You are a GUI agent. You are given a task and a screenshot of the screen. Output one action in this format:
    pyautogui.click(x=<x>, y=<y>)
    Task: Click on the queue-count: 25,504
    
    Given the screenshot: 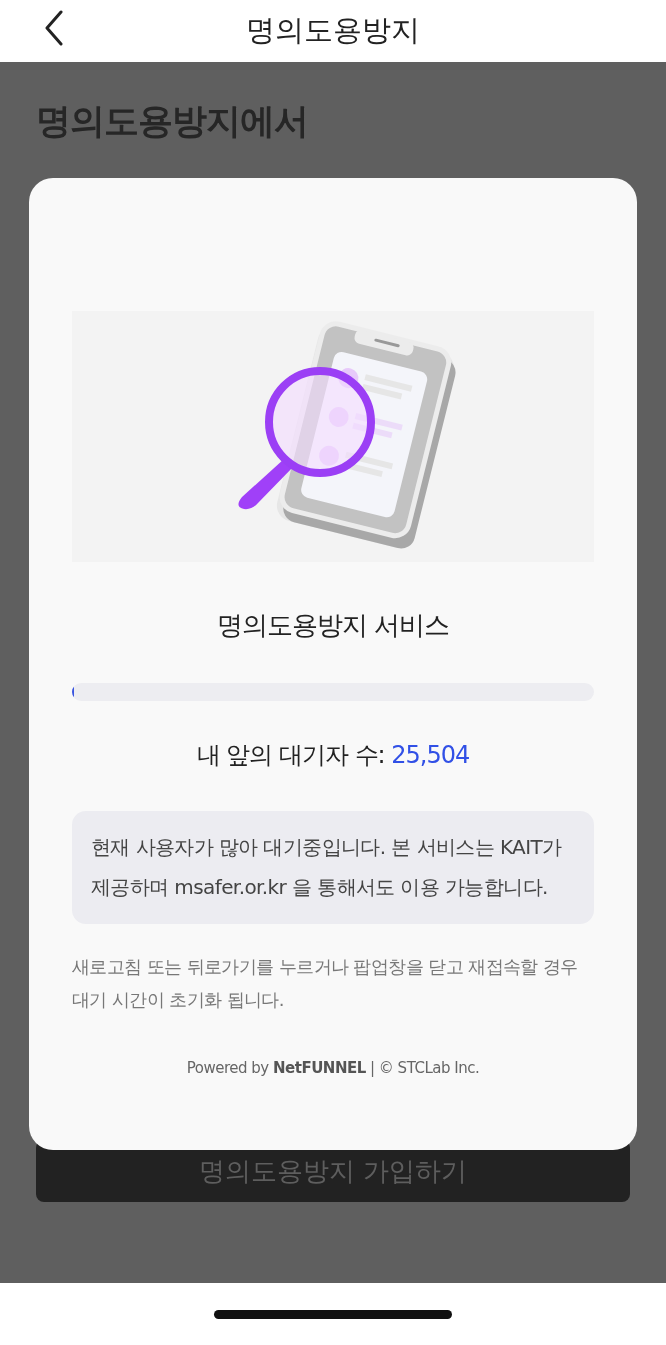 What is the action you would take?
    pyautogui.click(x=430, y=755)
    